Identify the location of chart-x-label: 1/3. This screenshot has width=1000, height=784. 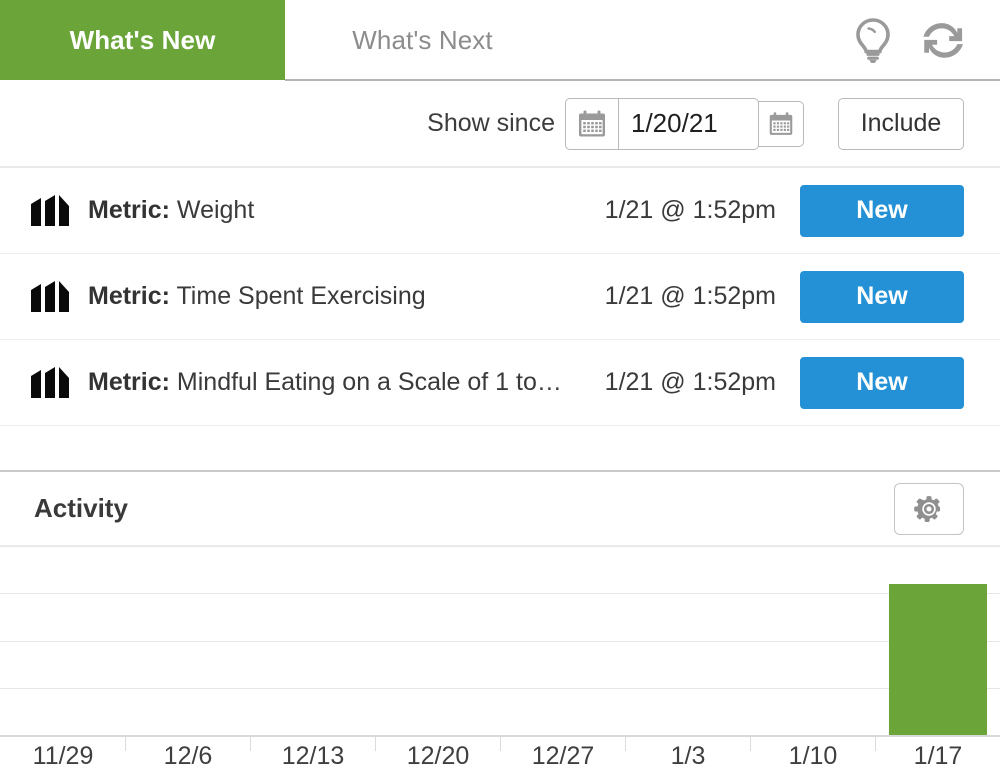
(688, 756).